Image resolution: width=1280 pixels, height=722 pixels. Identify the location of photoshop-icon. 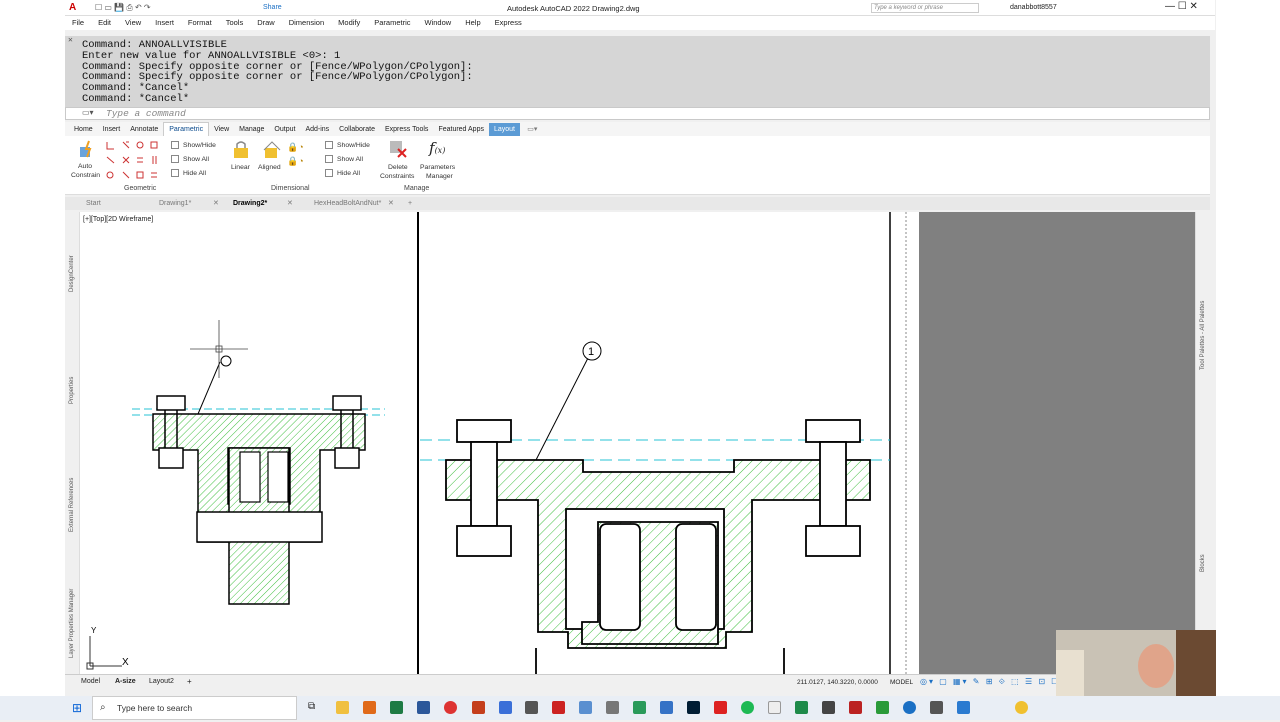
(693, 707).